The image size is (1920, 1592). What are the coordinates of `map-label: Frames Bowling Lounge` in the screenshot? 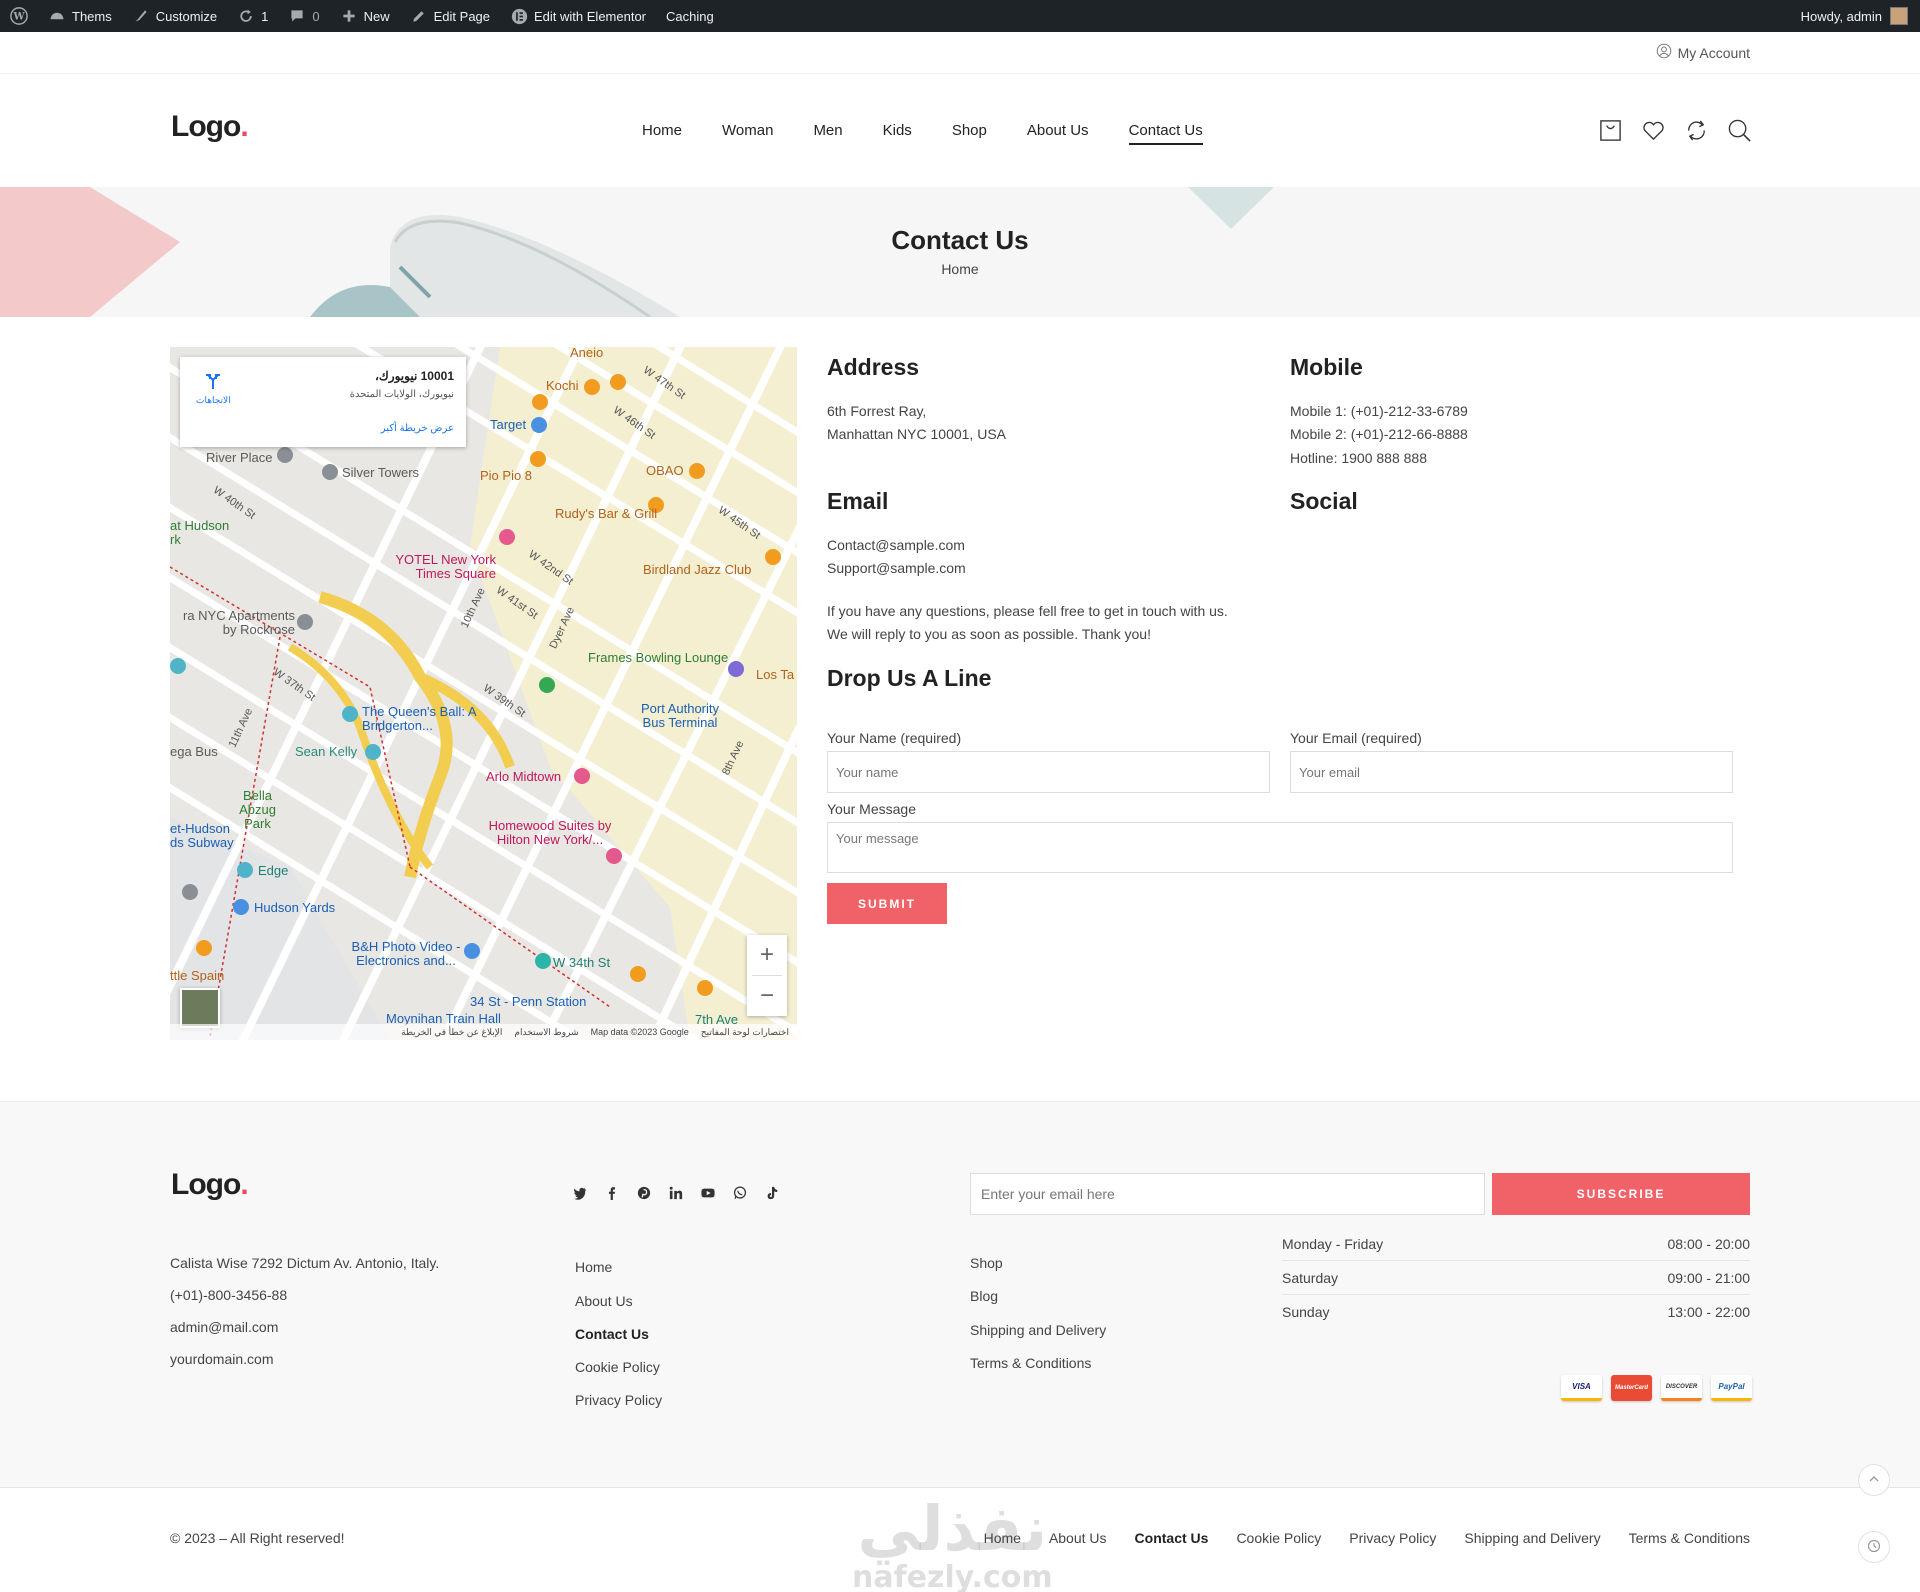 It's located at (658, 657).